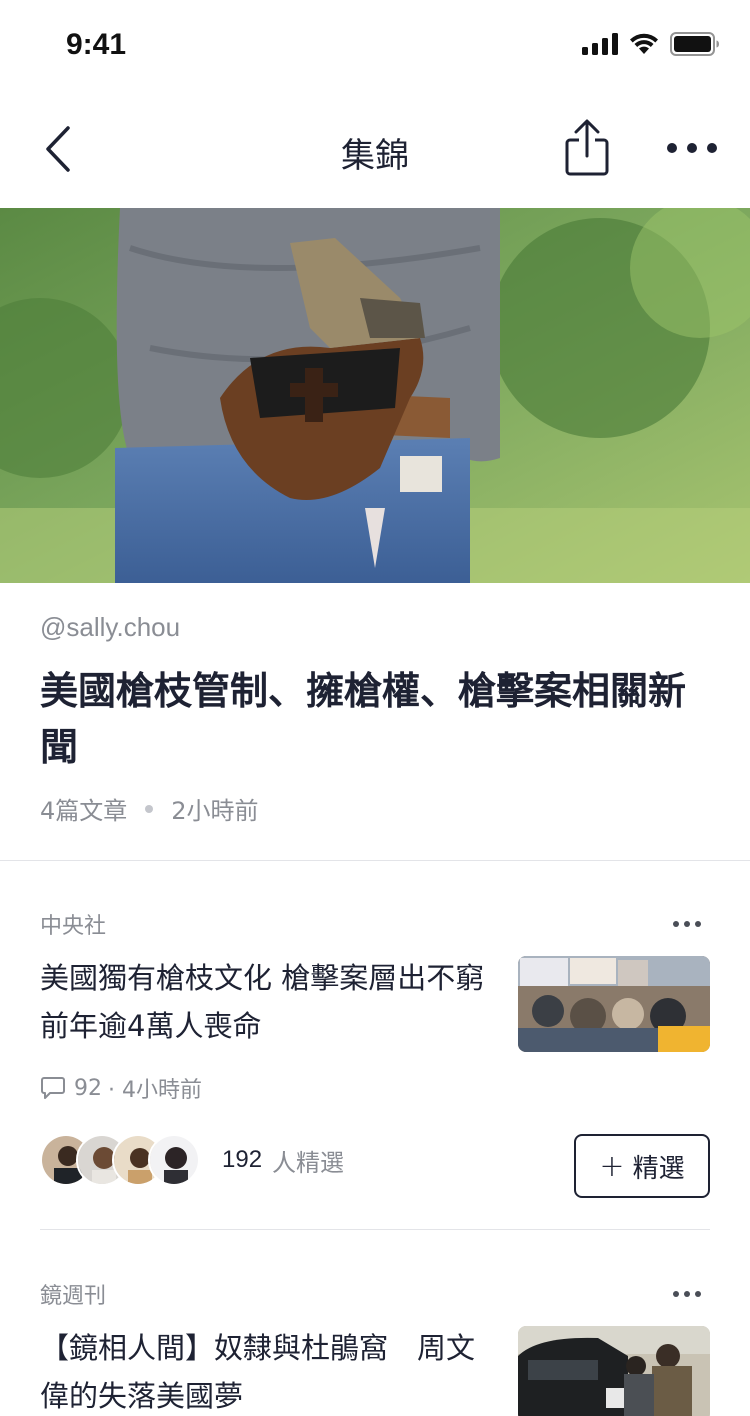 The height and width of the screenshot is (1416, 750). What do you see at coordinates (88, 1088) in the screenshot?
I see `comment-count: 92` at bounding box center [88, 1088].